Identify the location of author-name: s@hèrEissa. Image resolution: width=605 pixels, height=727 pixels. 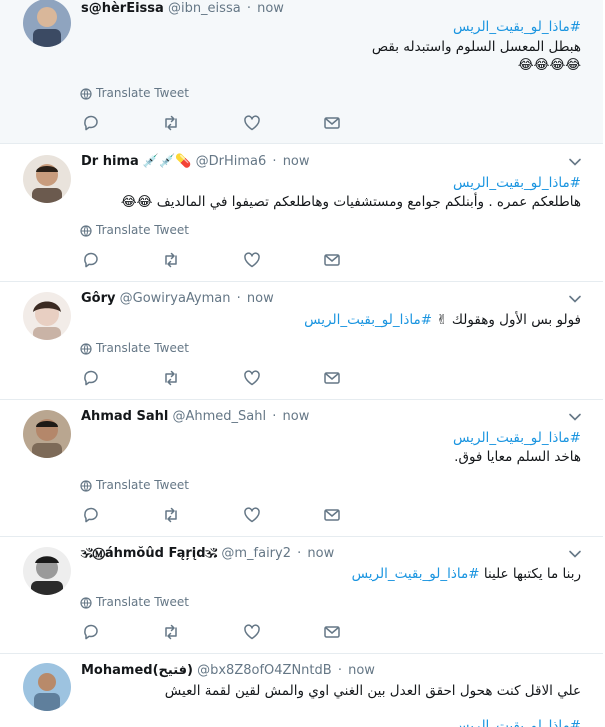
(122, 8).